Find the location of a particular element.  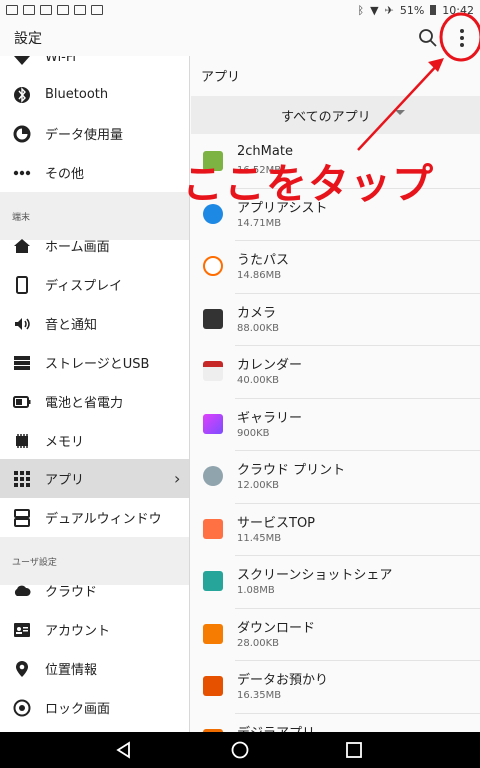

battery-icon is located at coordinates (22, 401).